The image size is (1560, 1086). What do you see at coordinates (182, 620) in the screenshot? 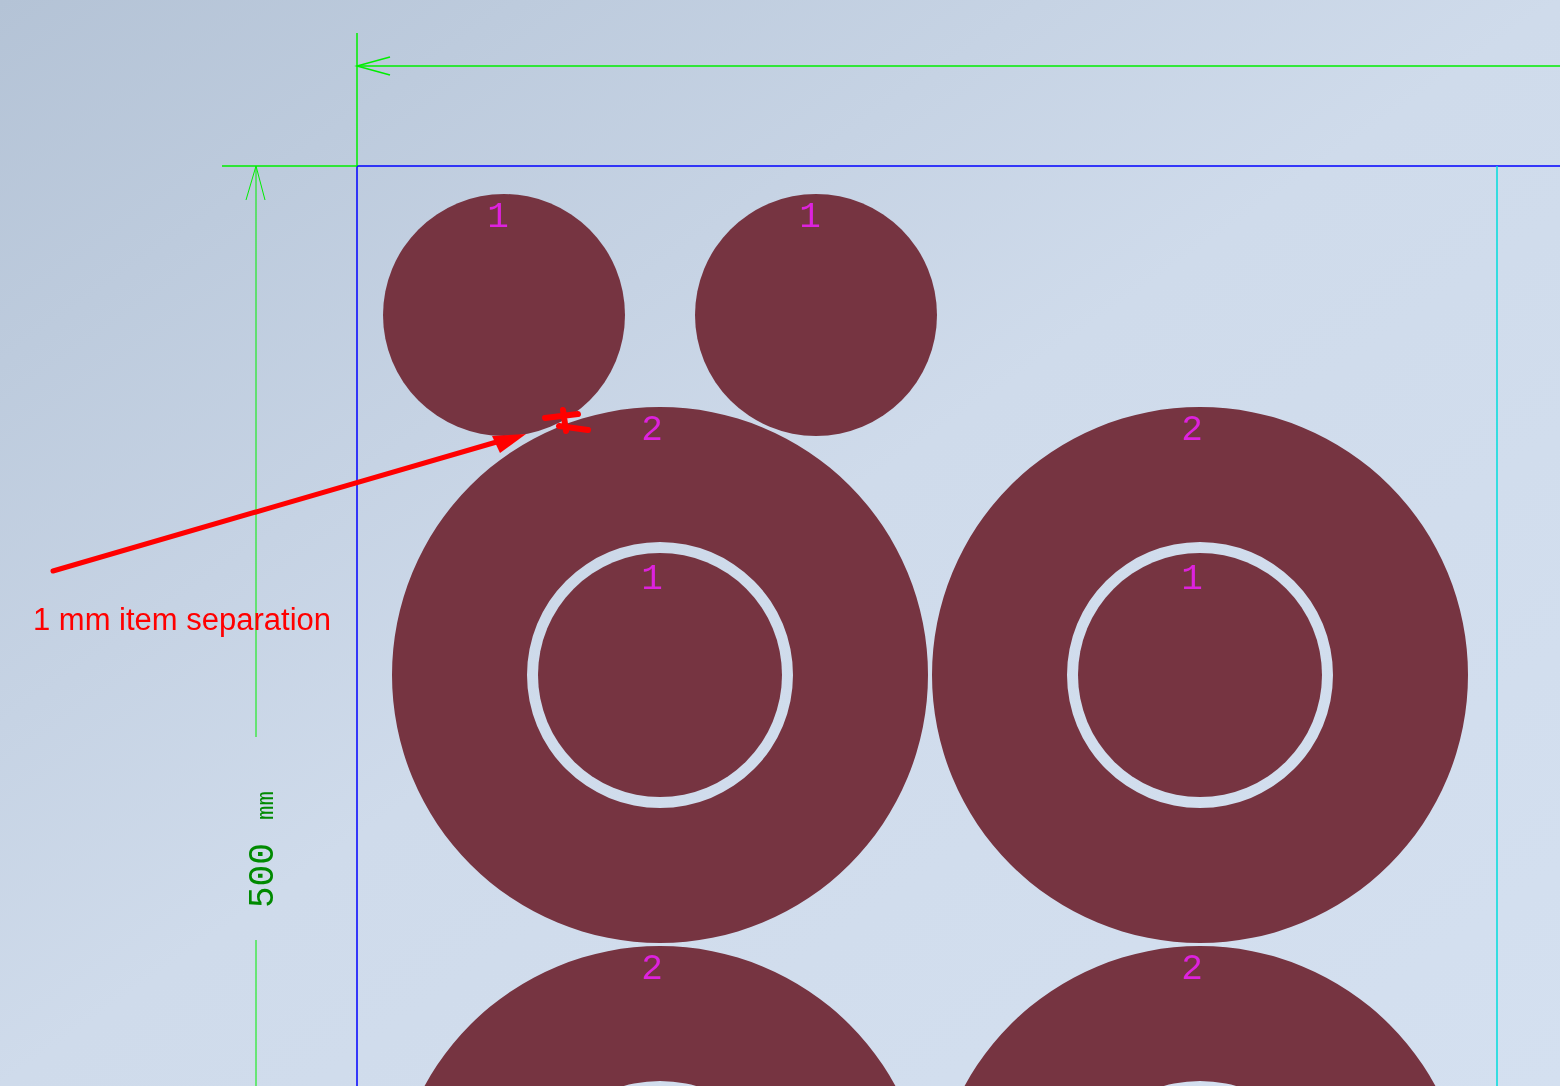
I see `annotation-text: 1 mm item separation` at bounding box center [182, 620].